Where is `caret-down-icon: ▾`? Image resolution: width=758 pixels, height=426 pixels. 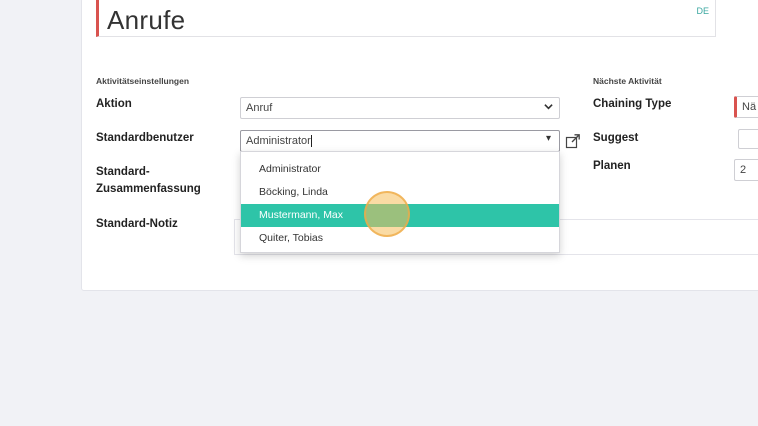 caret-down-icon: ▾ is located at coordinates (548, 138).